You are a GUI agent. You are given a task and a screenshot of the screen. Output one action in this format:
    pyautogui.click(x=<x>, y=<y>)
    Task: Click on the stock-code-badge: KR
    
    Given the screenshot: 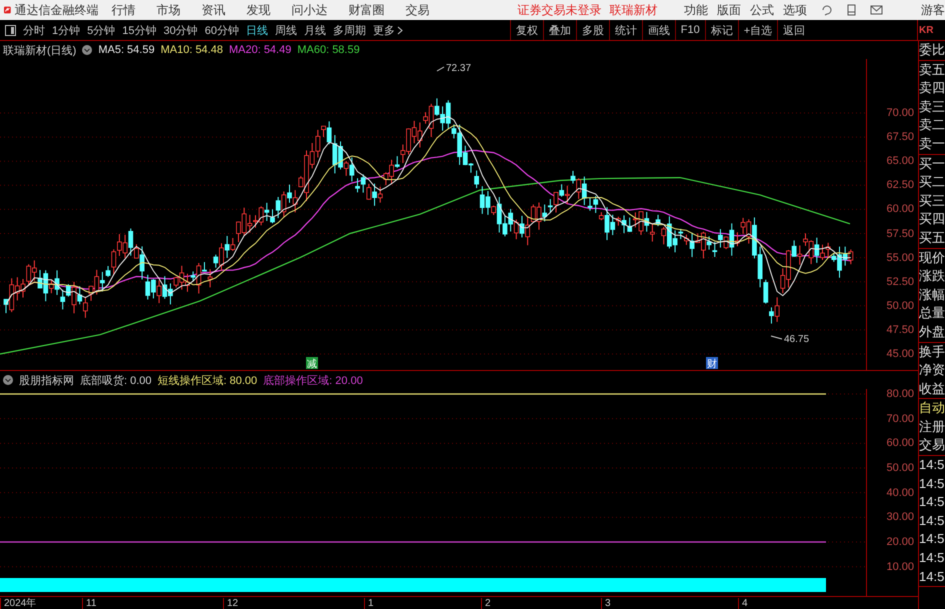 What is the action you would take?
    pyautogui.click(x=931, y=30)
    